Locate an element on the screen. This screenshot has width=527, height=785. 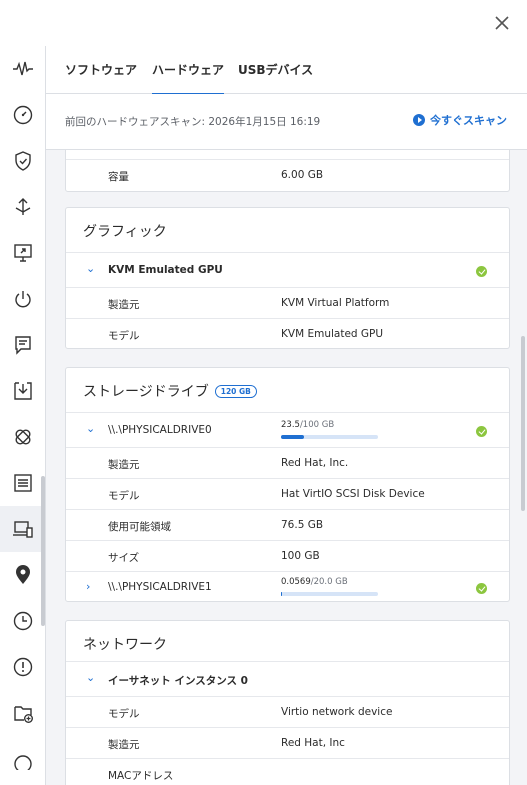
location-pin-icon is located at coordinates (23, 574).